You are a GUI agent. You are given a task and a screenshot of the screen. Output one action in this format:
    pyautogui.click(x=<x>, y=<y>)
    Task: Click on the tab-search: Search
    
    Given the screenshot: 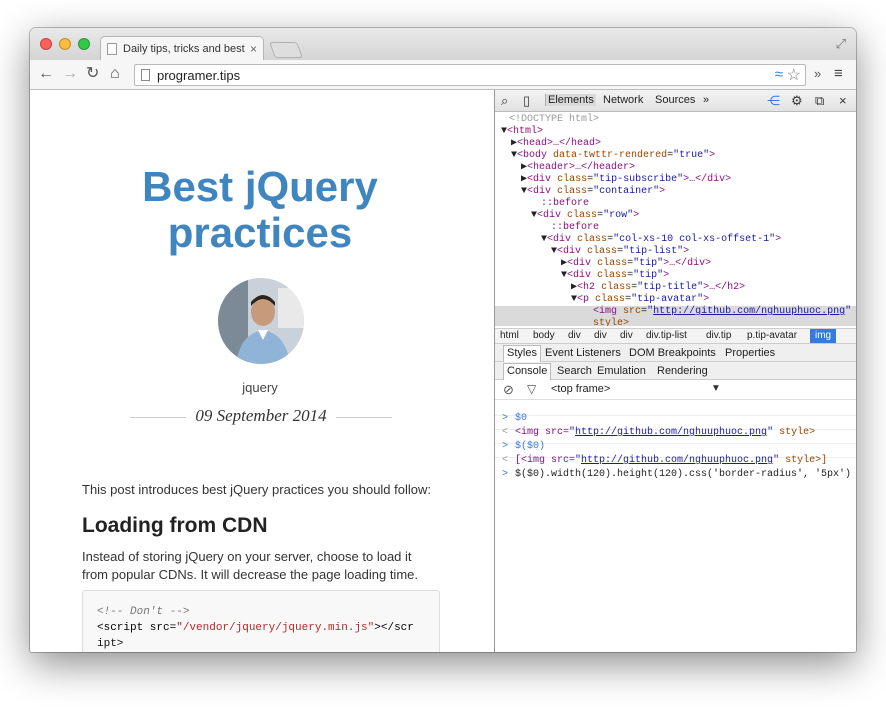 What is the action you would take?
    pyautogui.click(x=574, y=371)
    